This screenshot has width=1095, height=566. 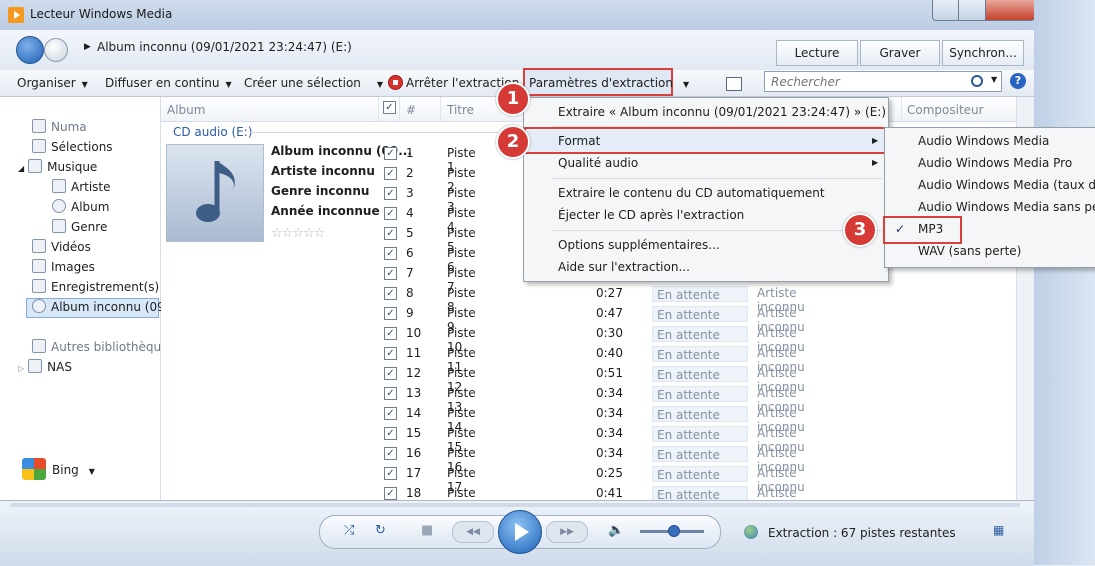 What do you see at coordinates (1001, 530) in the screenshot?
I see `switch-to-now-playing-icon: ▦` at bounding box center [1001, 530].